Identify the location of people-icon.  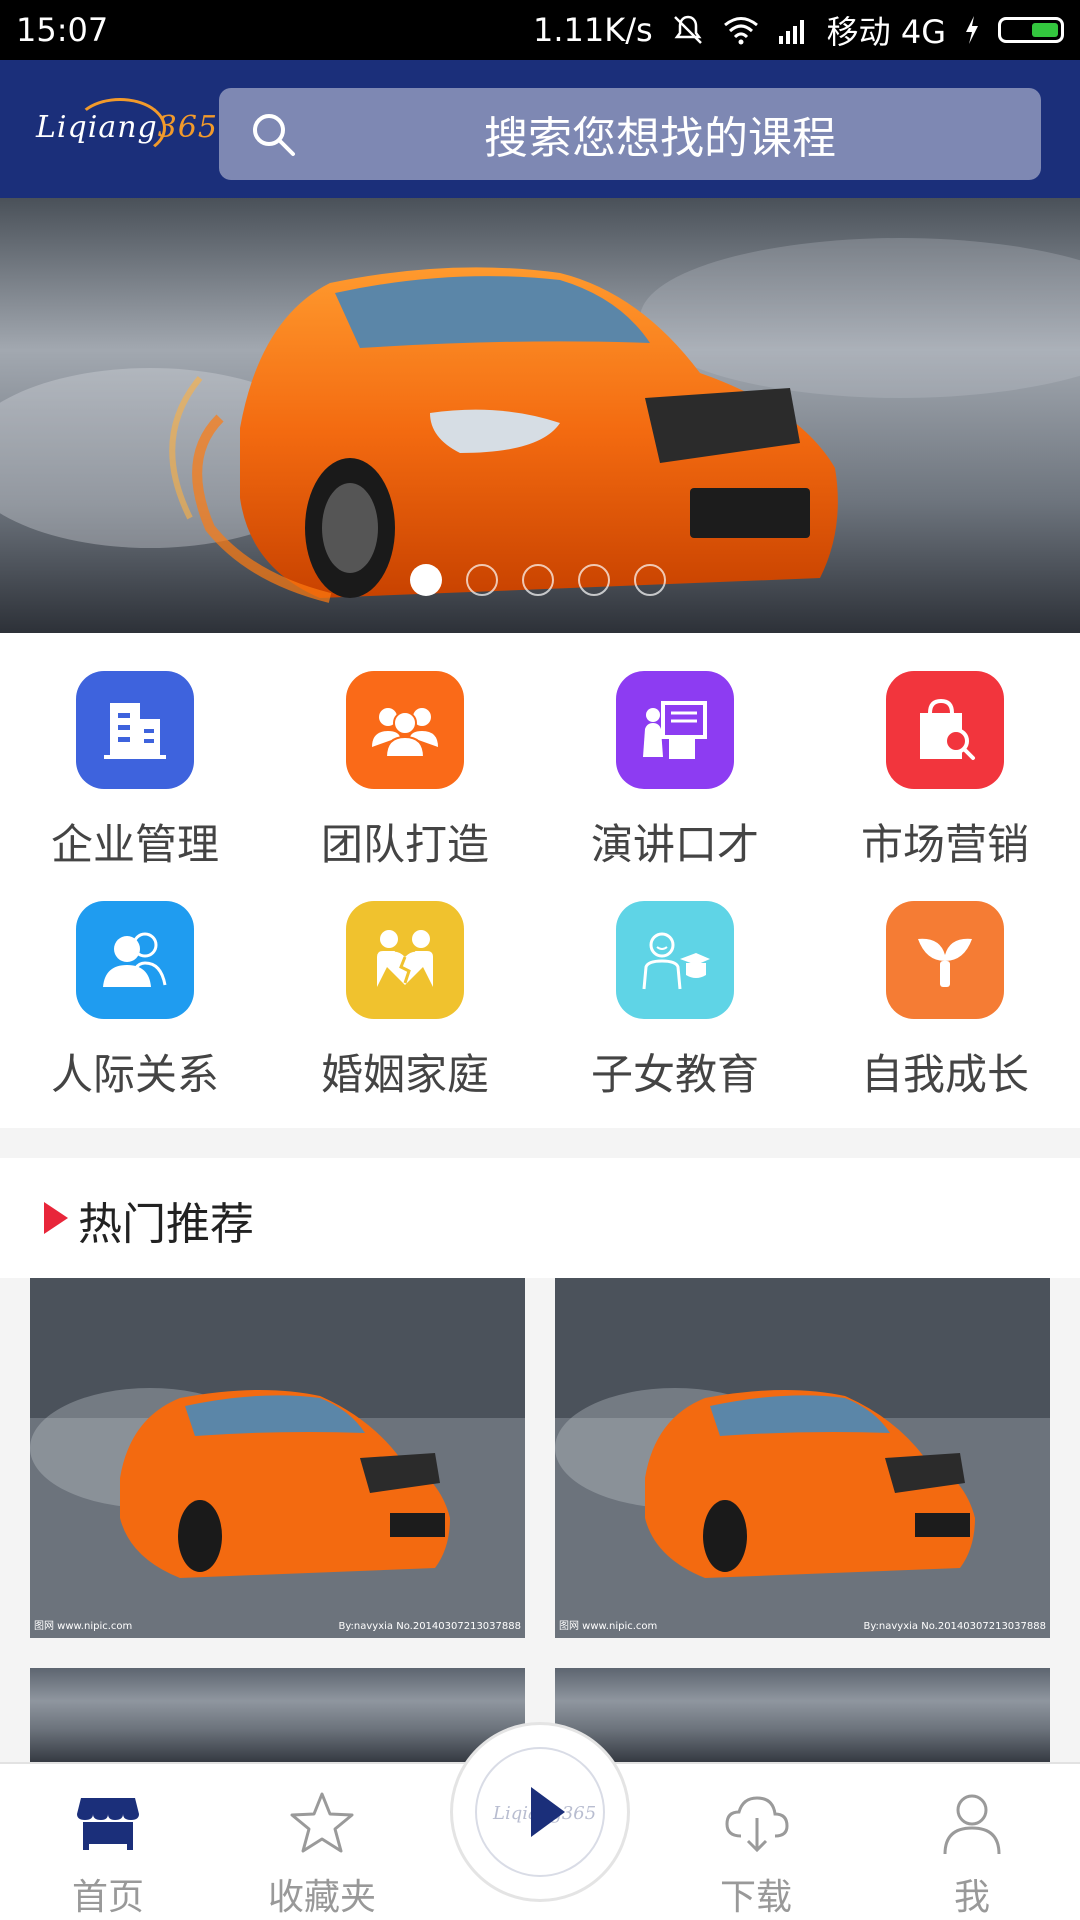
(135, 960).